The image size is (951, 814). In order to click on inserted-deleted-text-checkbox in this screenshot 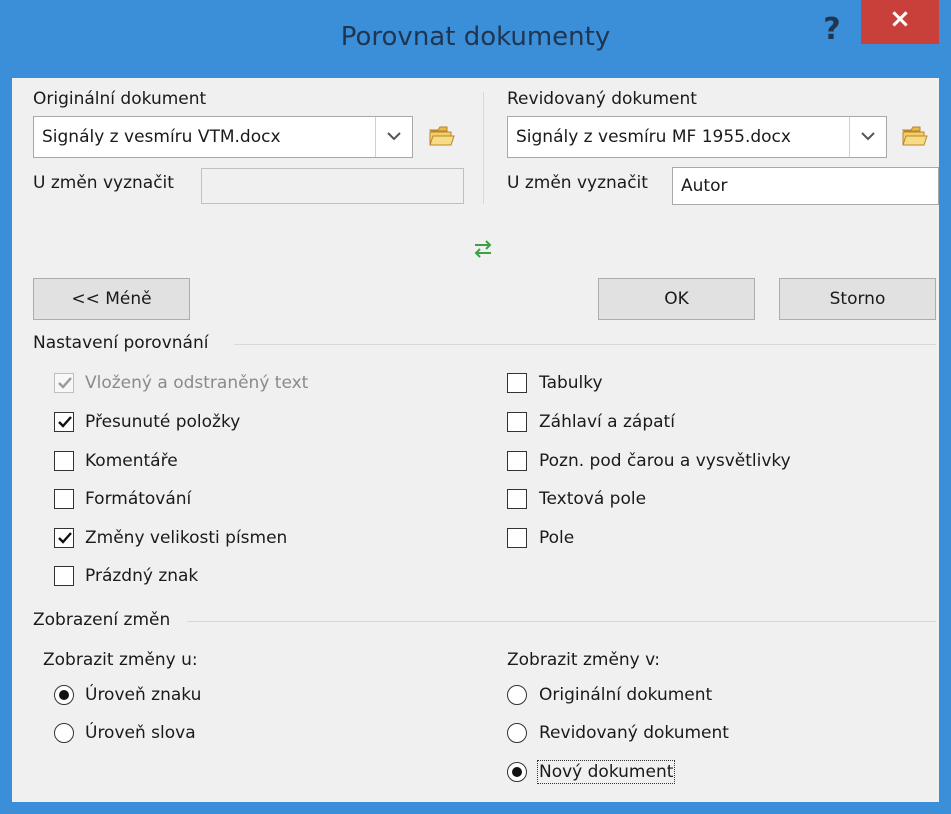, I will do `click(64, 383)`.